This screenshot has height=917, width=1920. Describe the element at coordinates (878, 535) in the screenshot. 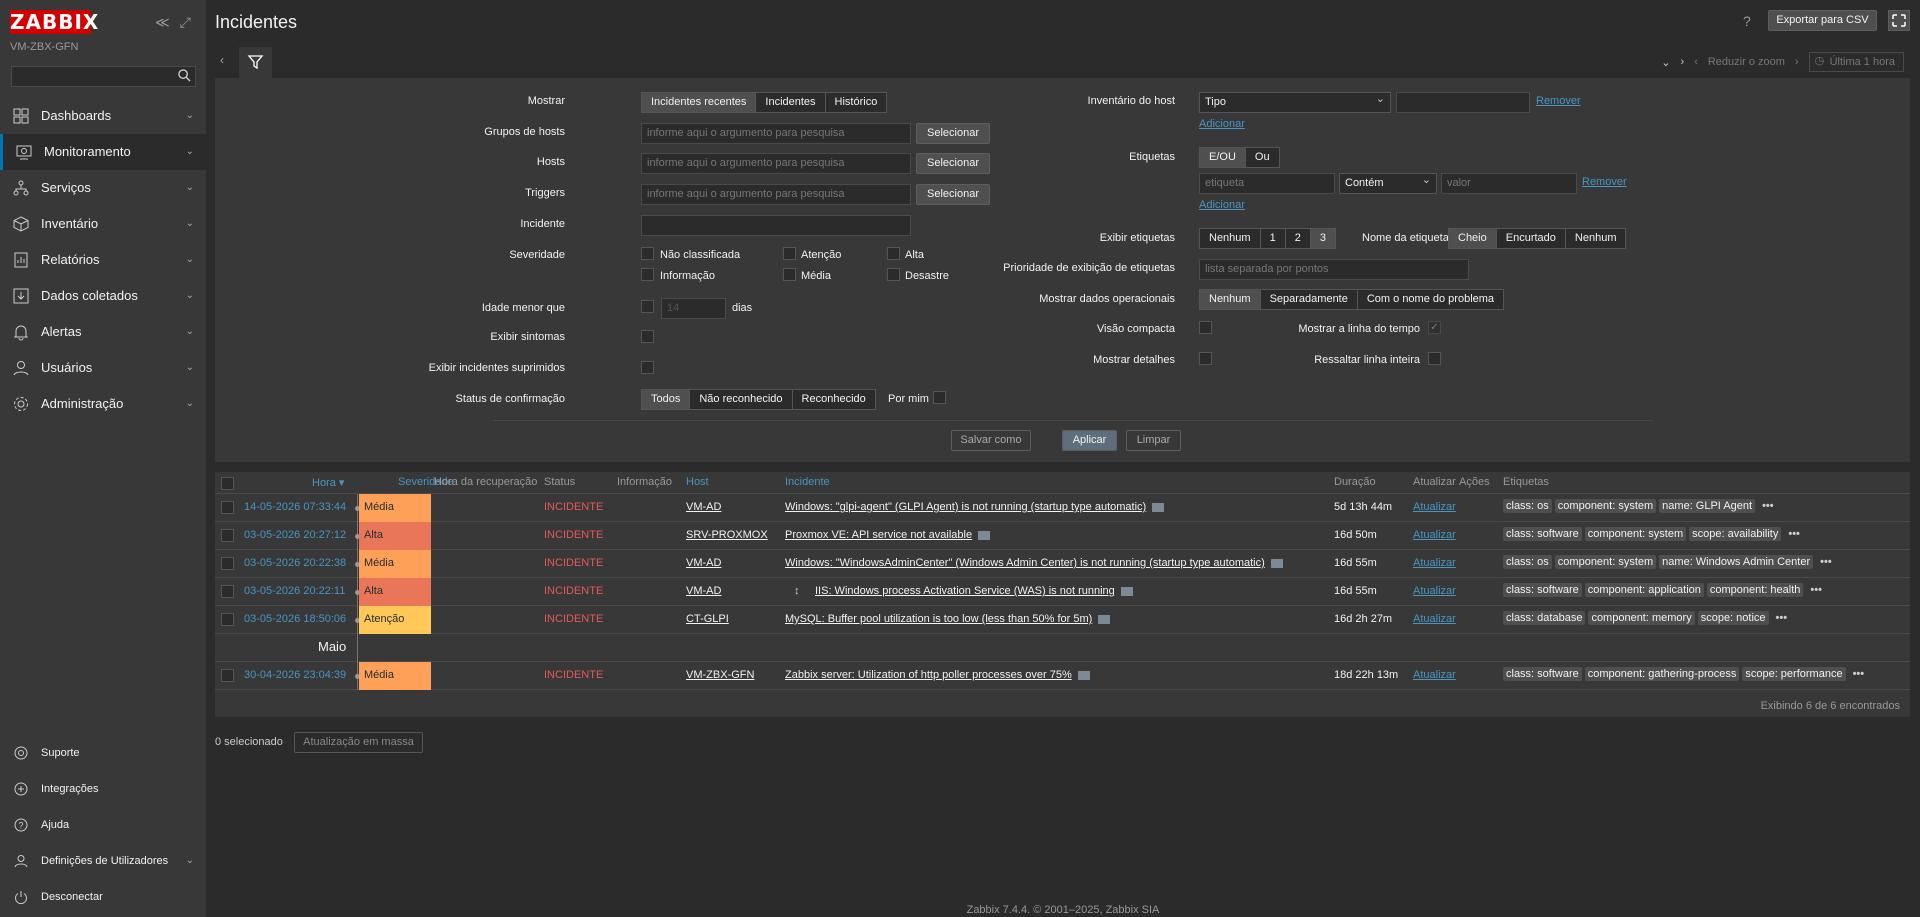

I see `row-incident-link: Proxmox VE: API service not available` at that location.